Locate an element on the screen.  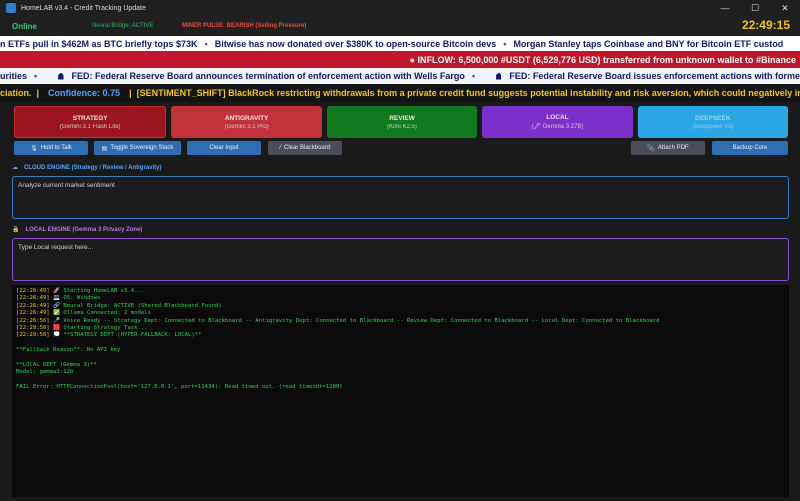
model-name: ANTIGRAVITY is located at coordinates (246, 118).